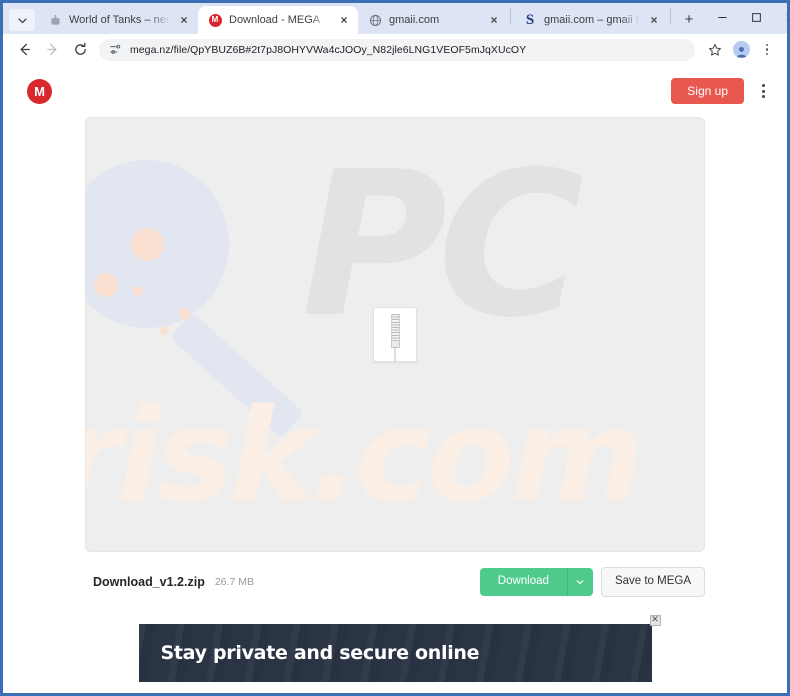 The width and height of the screenshot is (790, 696). I want to click on minimize-icon, so click(722, 17).